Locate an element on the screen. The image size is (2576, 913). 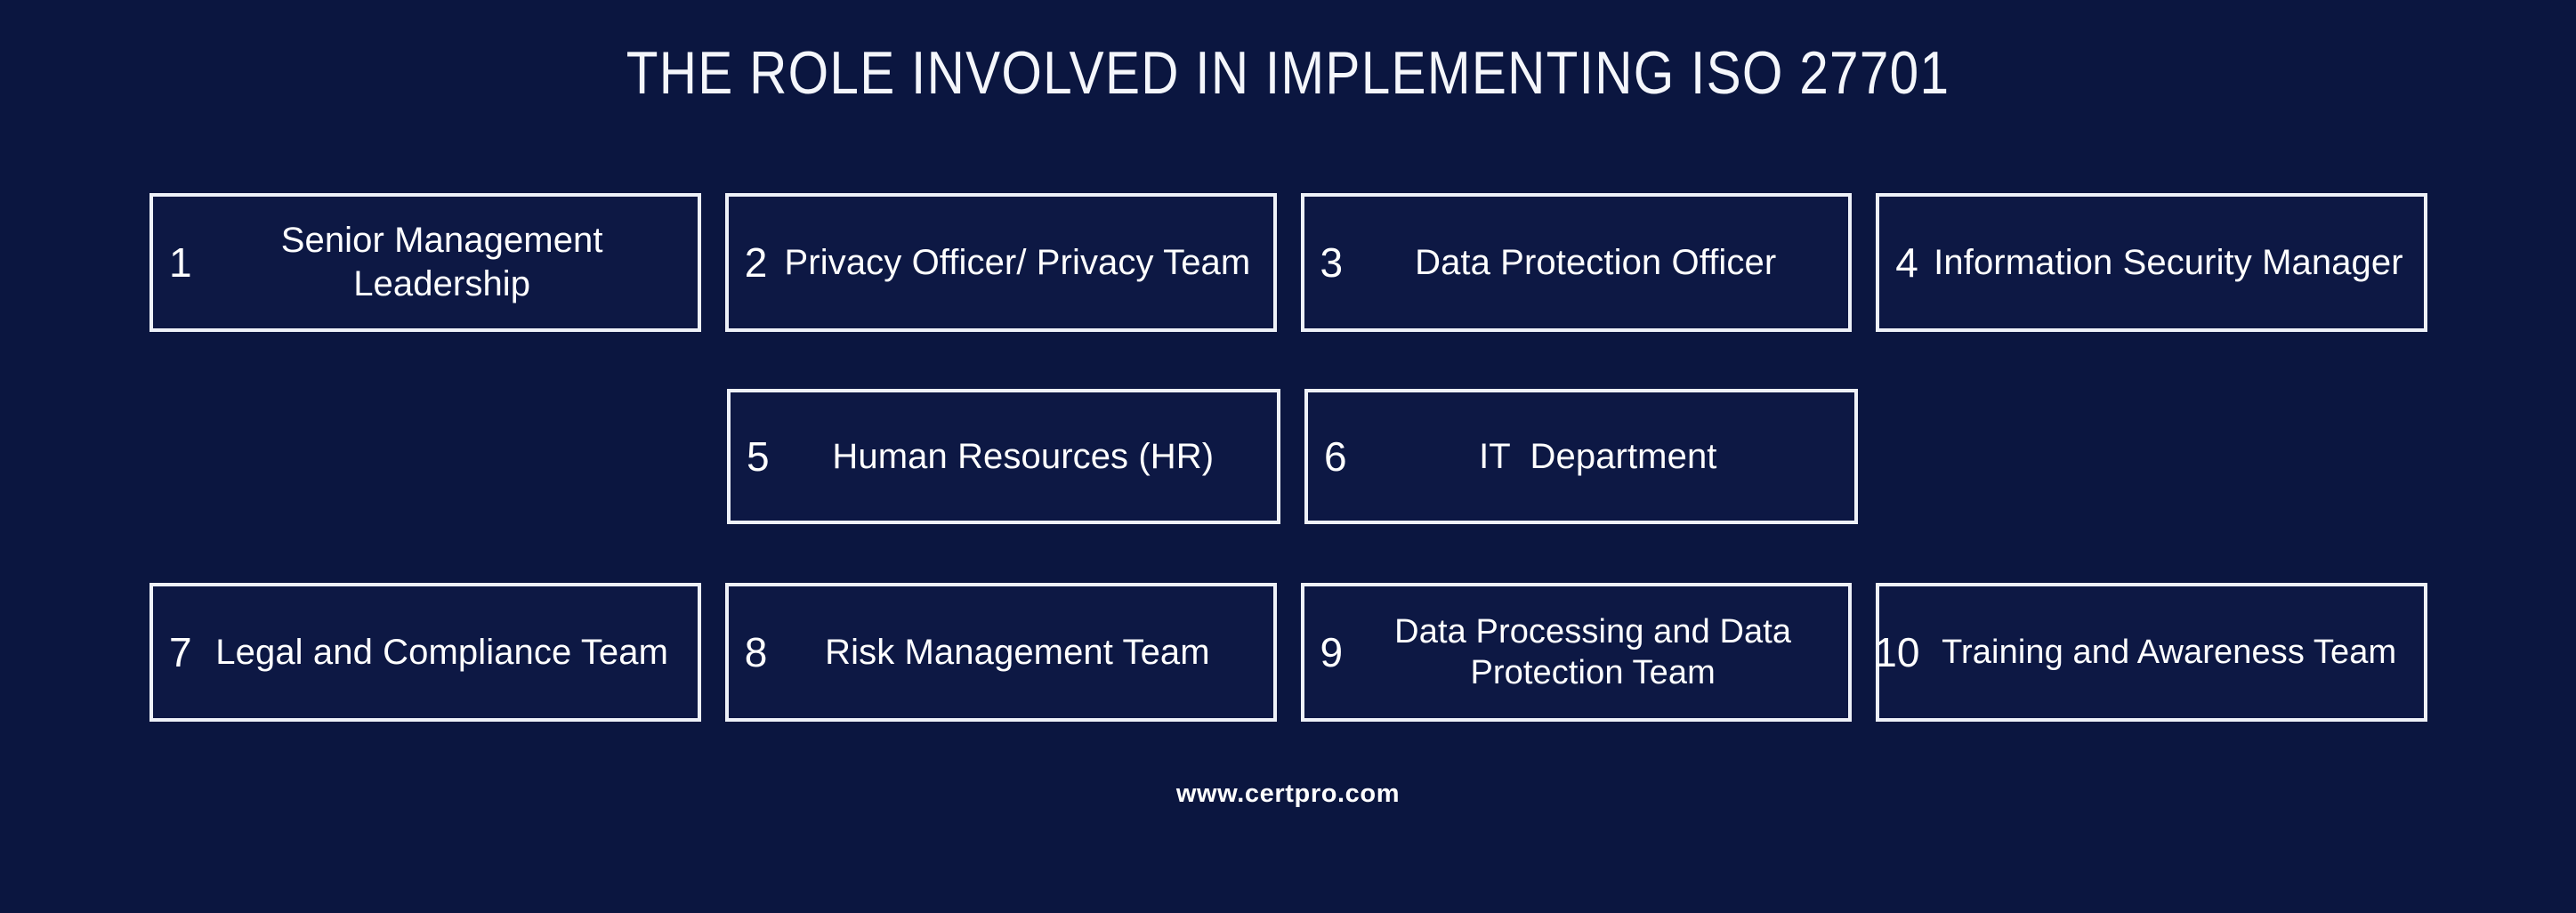
role-label-2: Privacy Officer/ Privacy Team is located at coordinates (1017, 262).